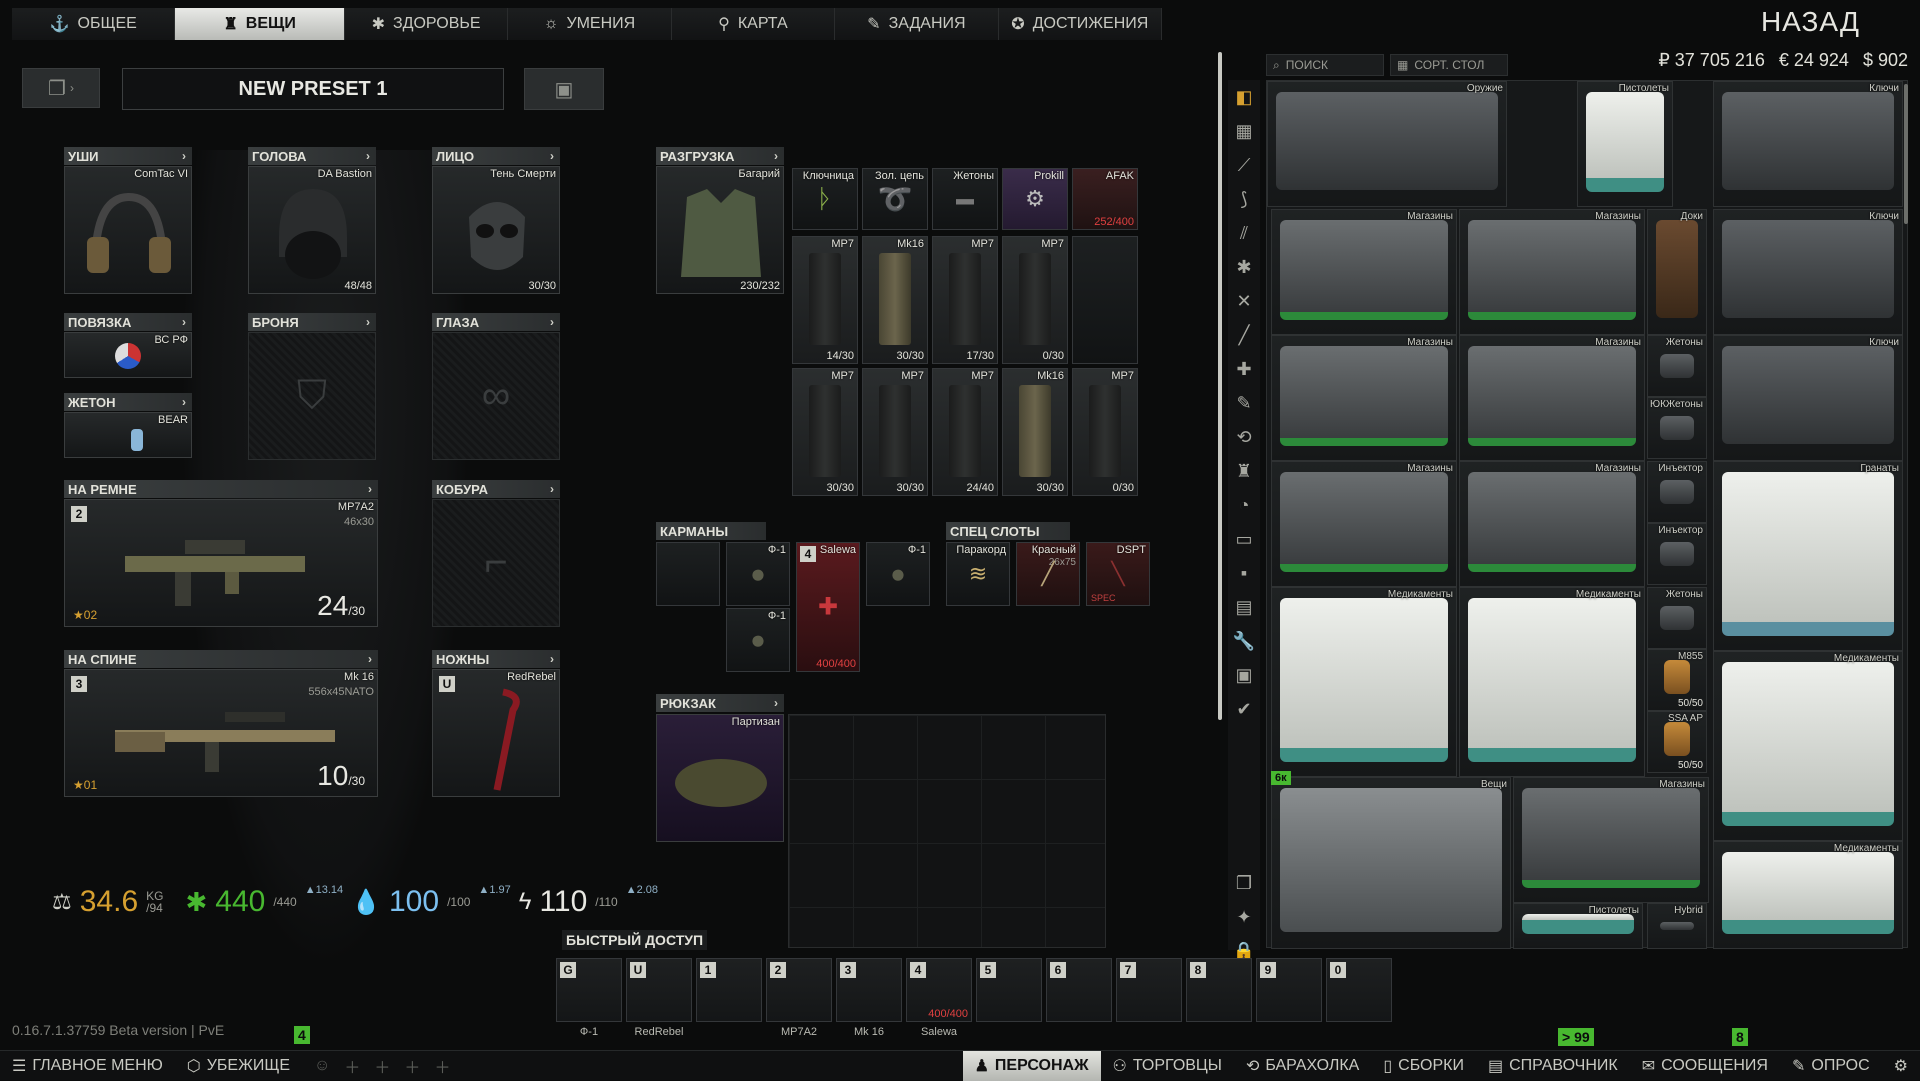 This screenshot has height=1081, width=1920. I want to click on nav-flea-market: ⟲ БАРАХОЛКА, so click(1302, 1066).